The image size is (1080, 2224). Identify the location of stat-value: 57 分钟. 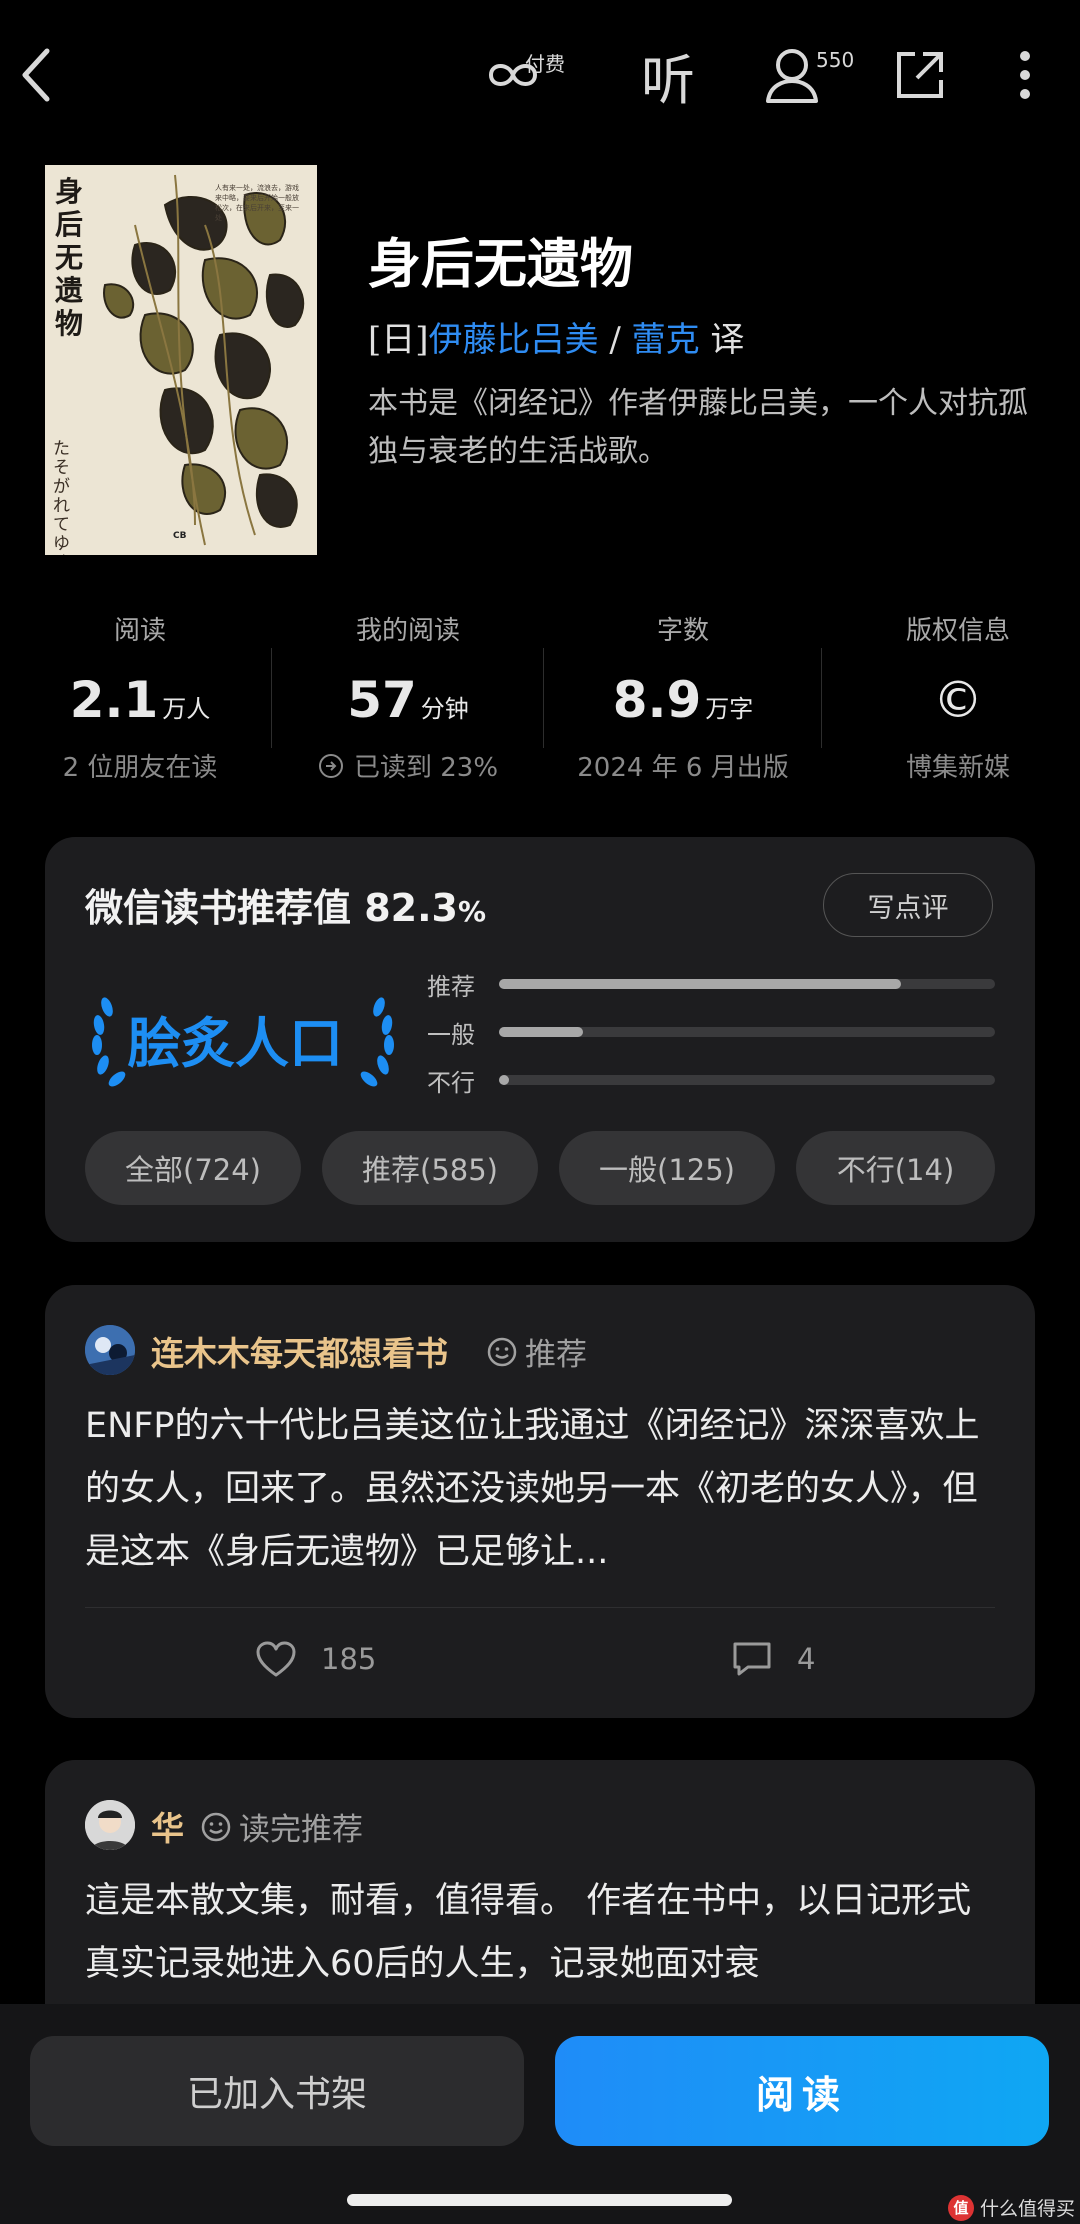
(408, 700).